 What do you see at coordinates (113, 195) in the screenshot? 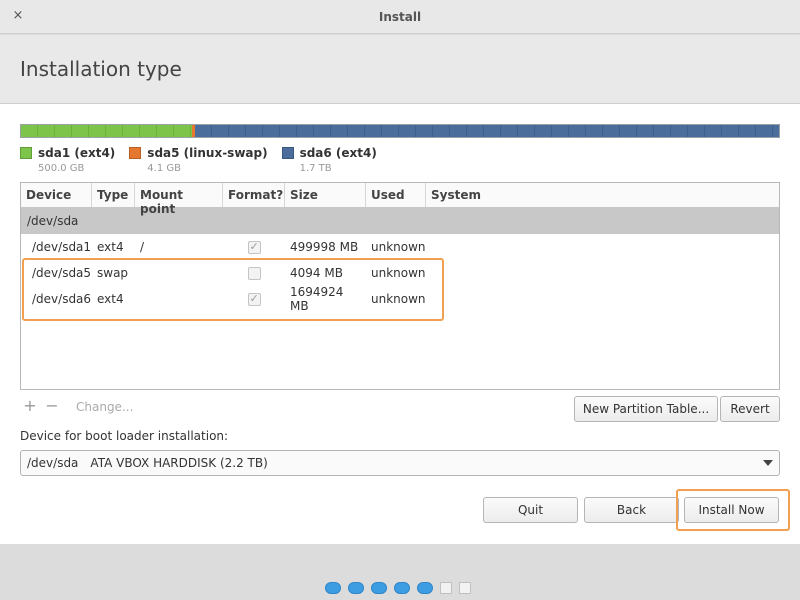
I see `column-header-type: Type` at bounding box center [113, 195].